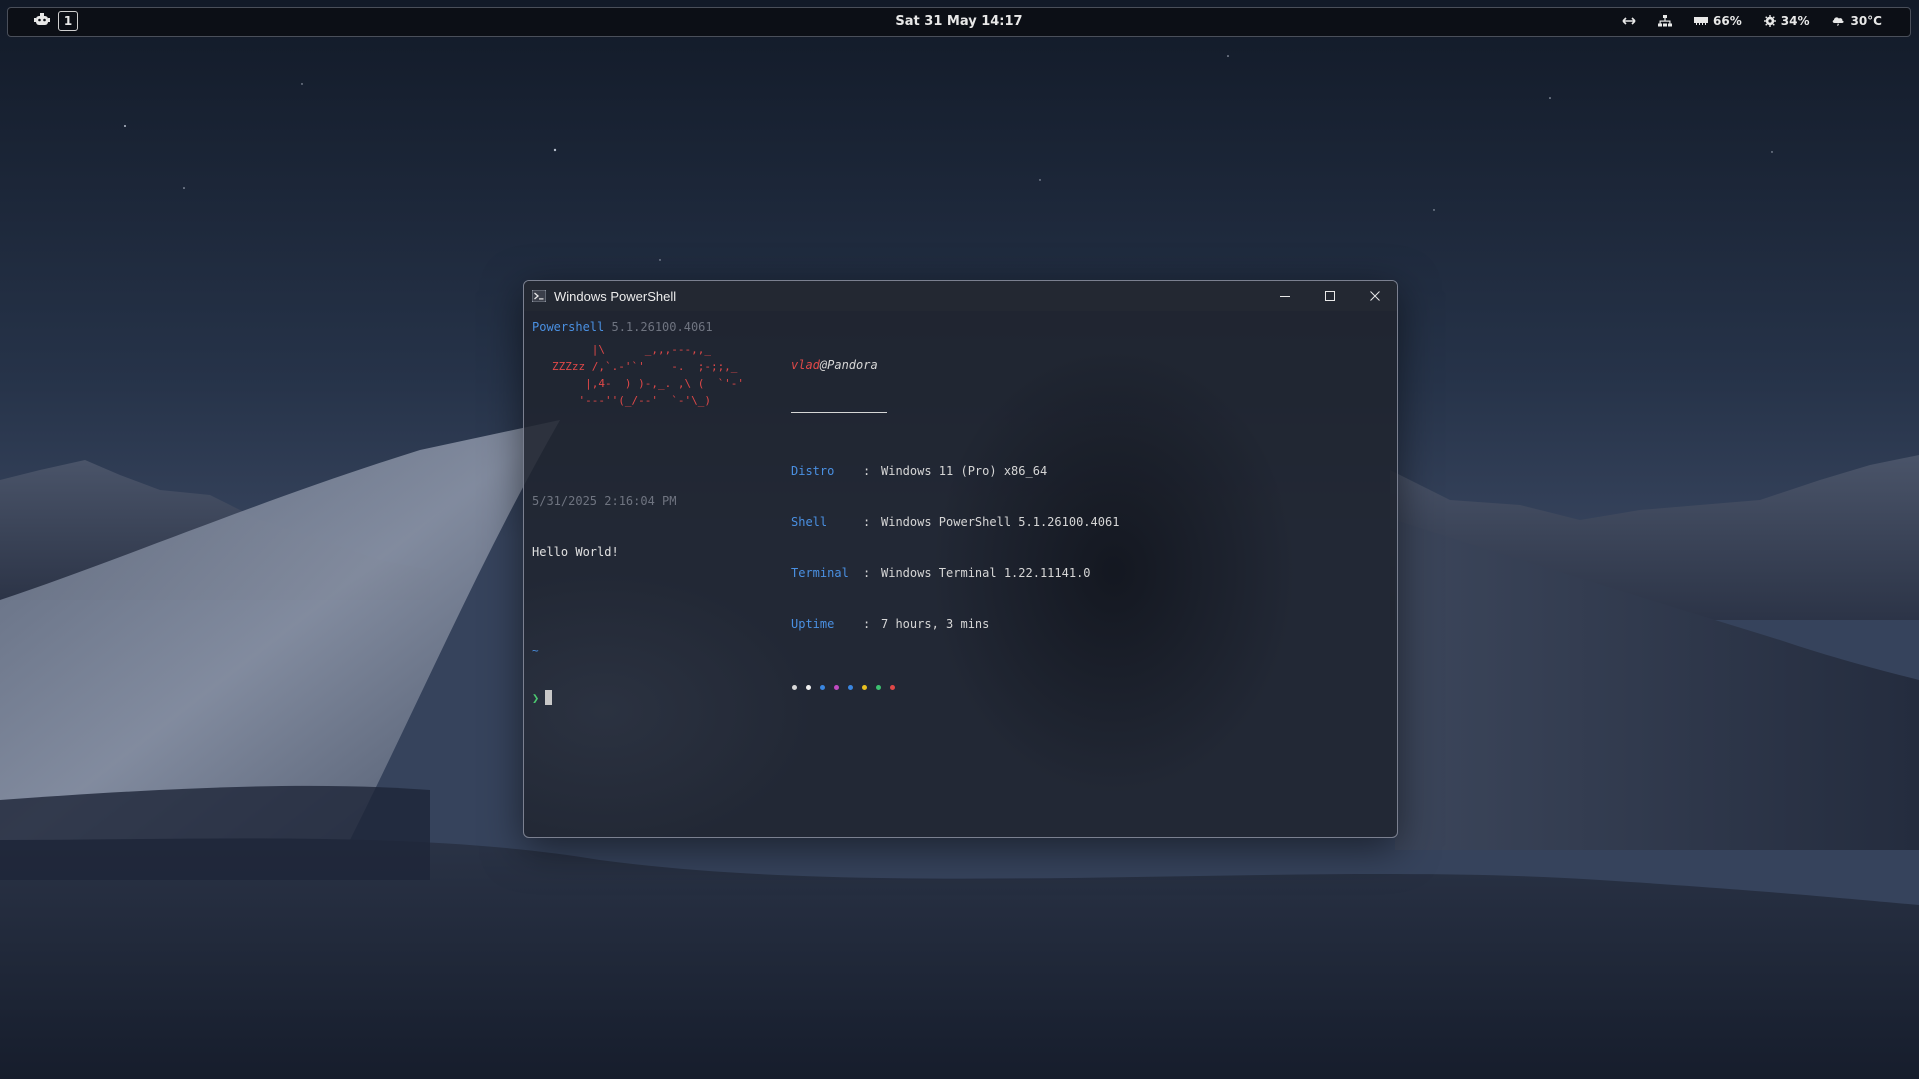 This screenshot has height=1079, width=1919. What do you see at coordinates (813, 471) in the screenshot?
I see `info-key: Distro` at bounding box center [813, 471].